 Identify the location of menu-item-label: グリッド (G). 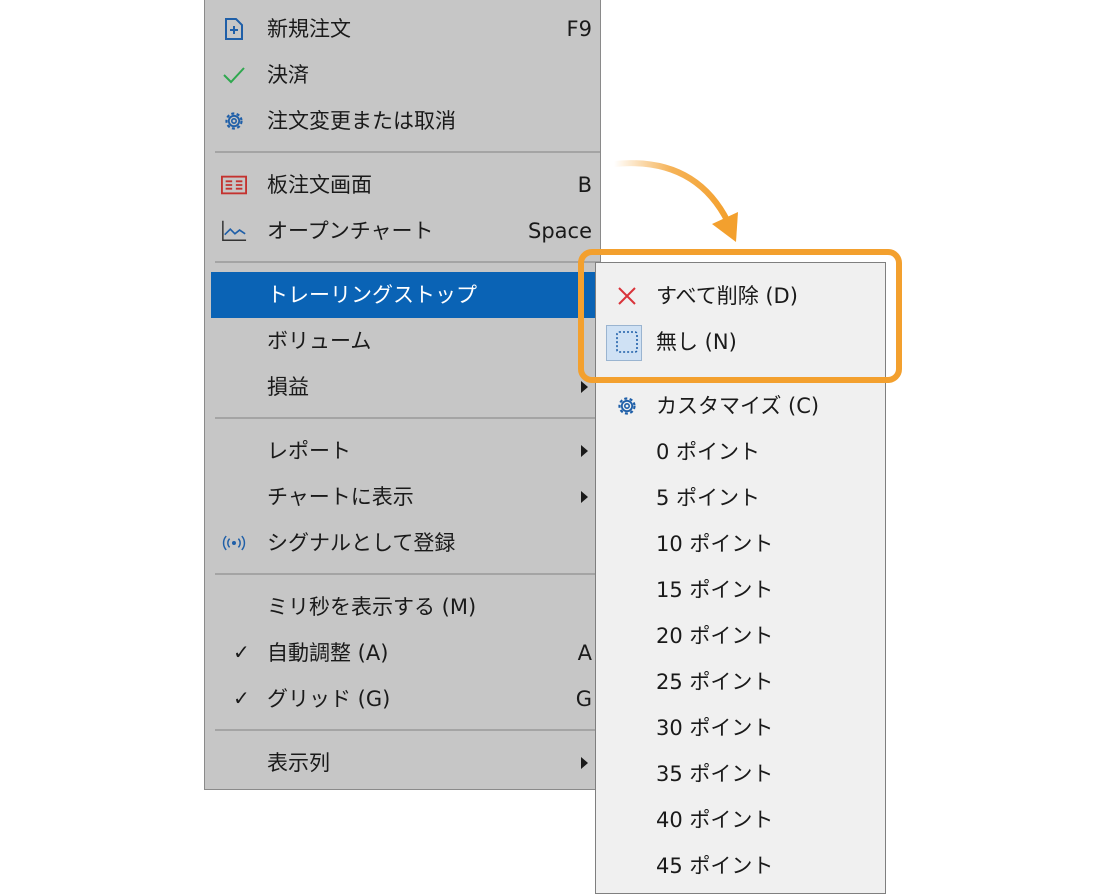
(329, 699).